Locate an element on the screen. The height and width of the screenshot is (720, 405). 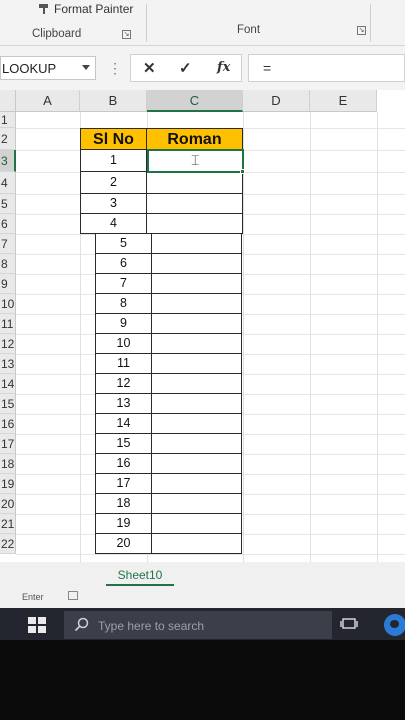
row-header-12: 12 is located at coordinates (8, 344).